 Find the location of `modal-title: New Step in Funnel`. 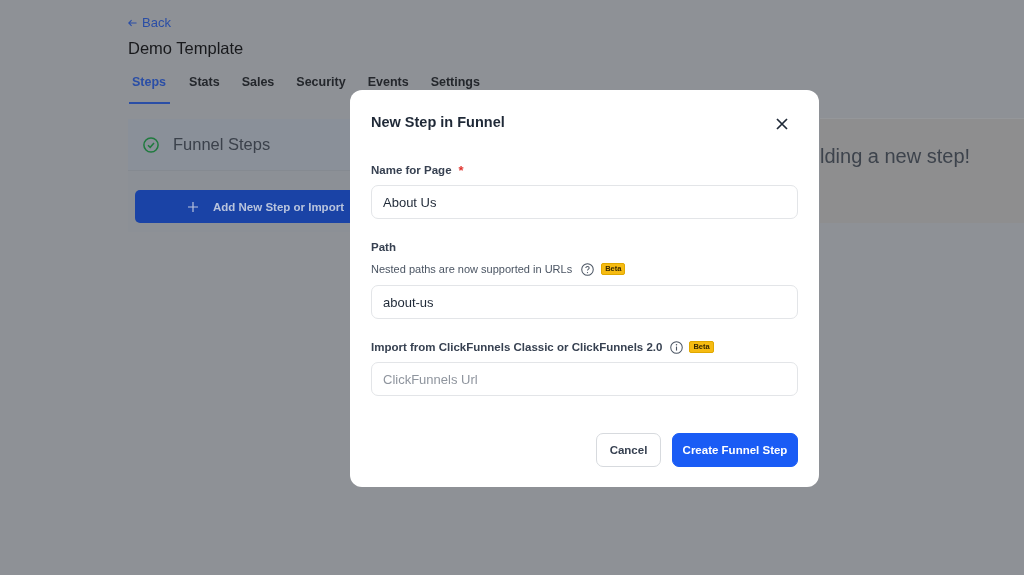

modal-title: New Step in Funnel is located at coordinates (438, 122).